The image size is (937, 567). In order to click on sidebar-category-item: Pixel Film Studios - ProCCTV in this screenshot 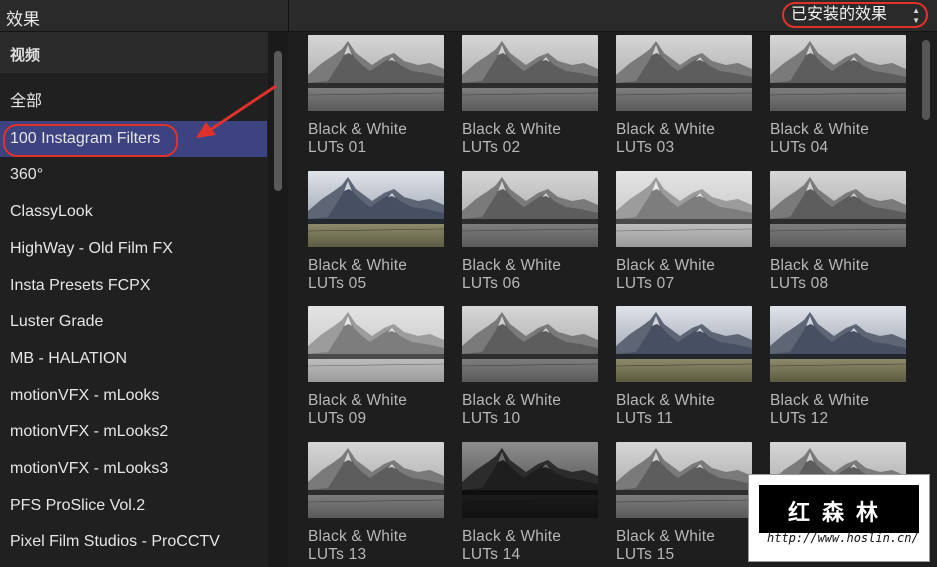, I will do `click(133, 542)`.